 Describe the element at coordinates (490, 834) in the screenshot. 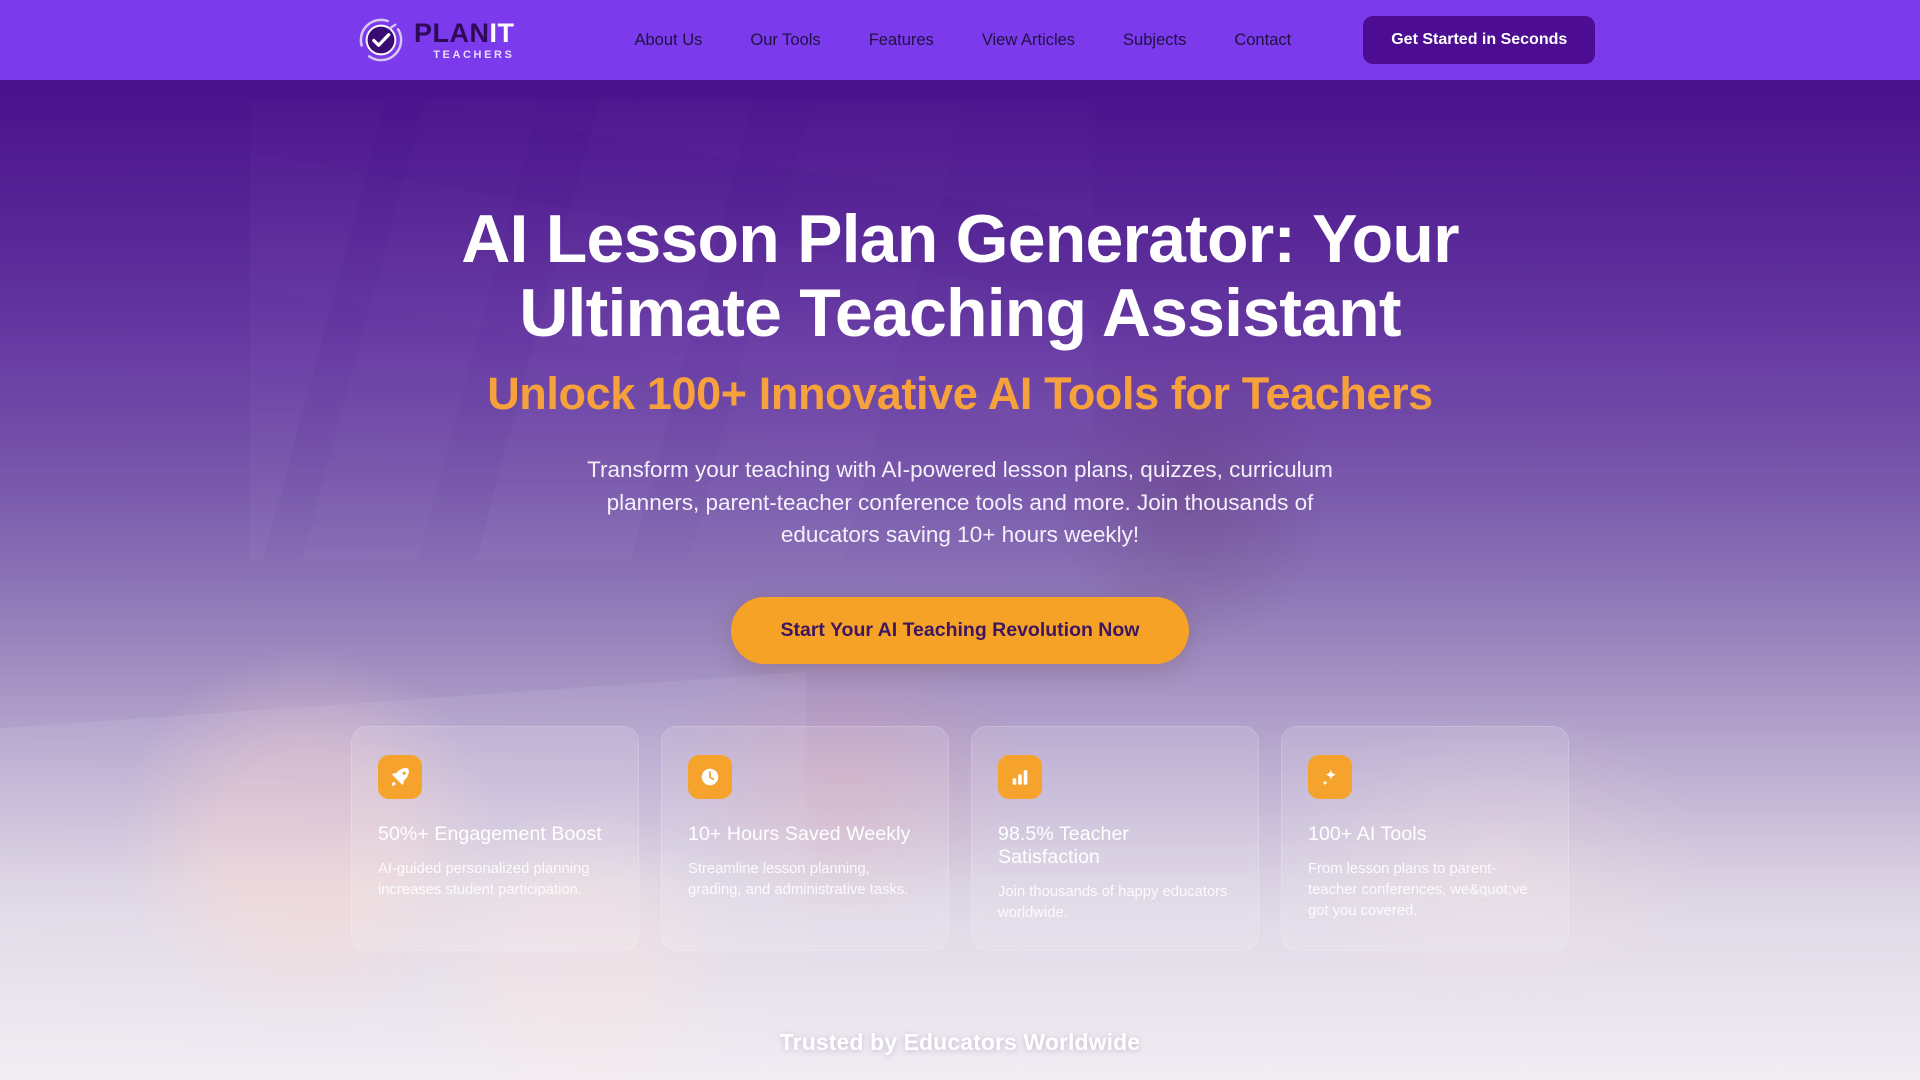

I see `stat-card-title: 50%+ Engagement Boost` at that location.